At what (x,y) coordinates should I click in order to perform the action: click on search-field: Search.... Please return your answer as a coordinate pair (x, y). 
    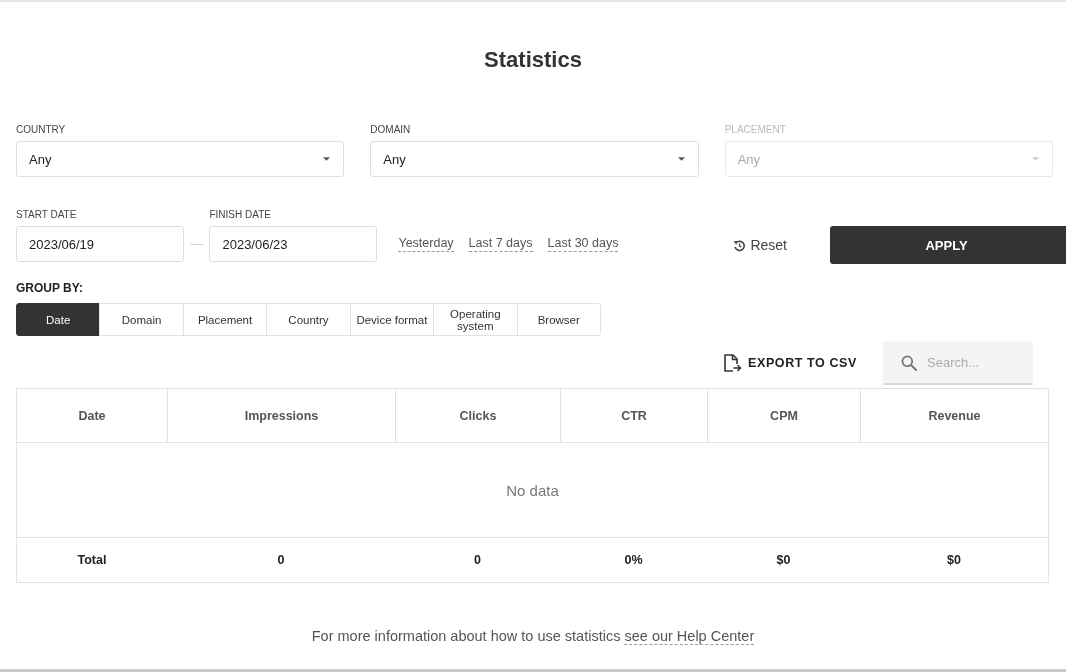
    Looking at the image, I should click on (958, 363).